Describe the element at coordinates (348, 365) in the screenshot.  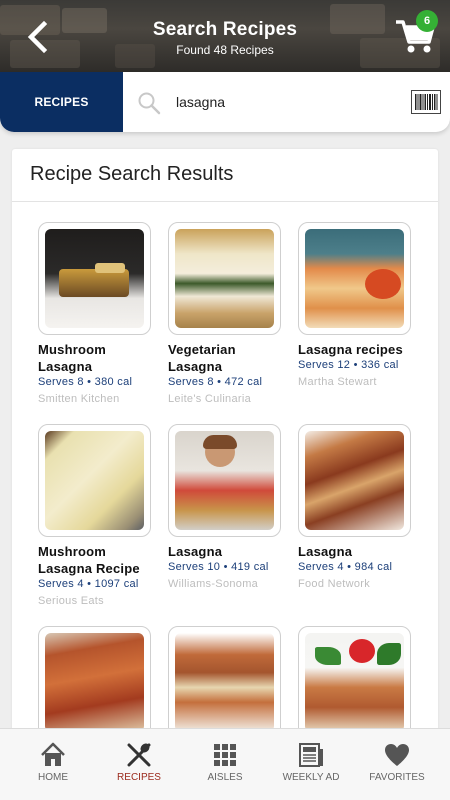
I see `recipe-serves: Serves 12 • 336 cal` at that location.